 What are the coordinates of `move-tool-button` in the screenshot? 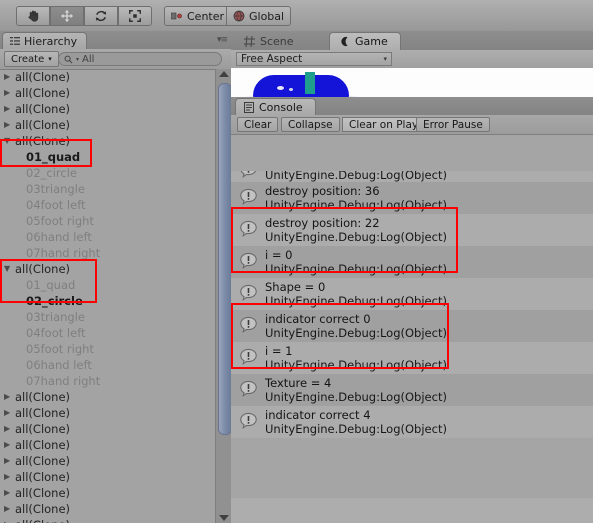 It's located at (67, 16).